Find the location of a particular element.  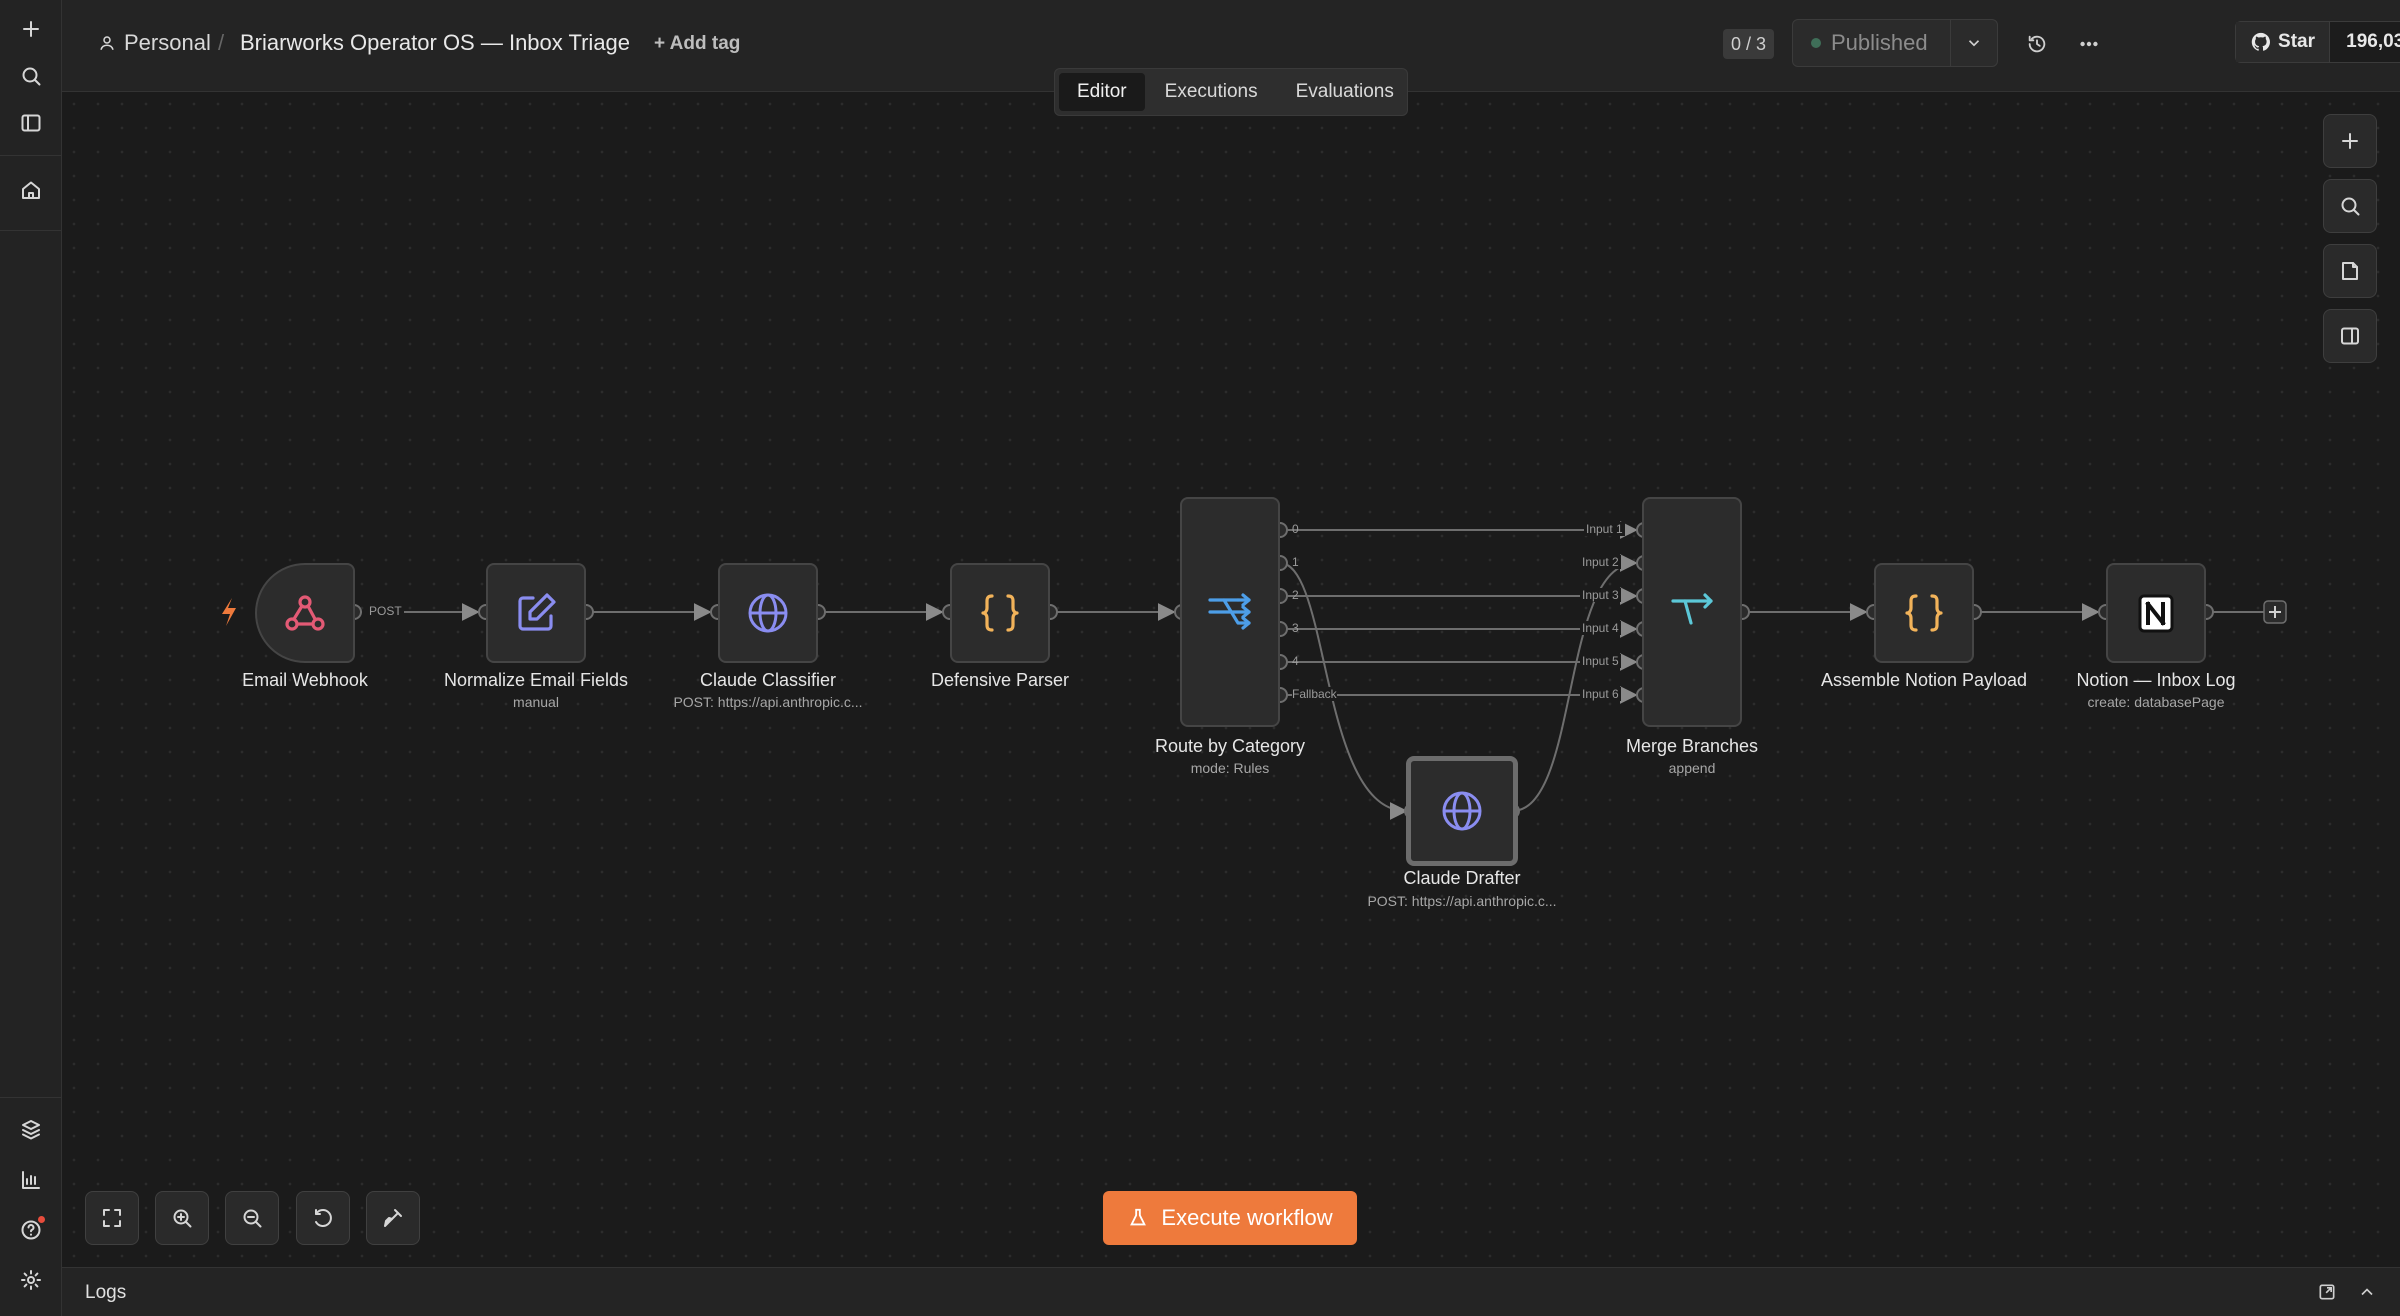

insights-icon is located at coordinates (31, 1180).